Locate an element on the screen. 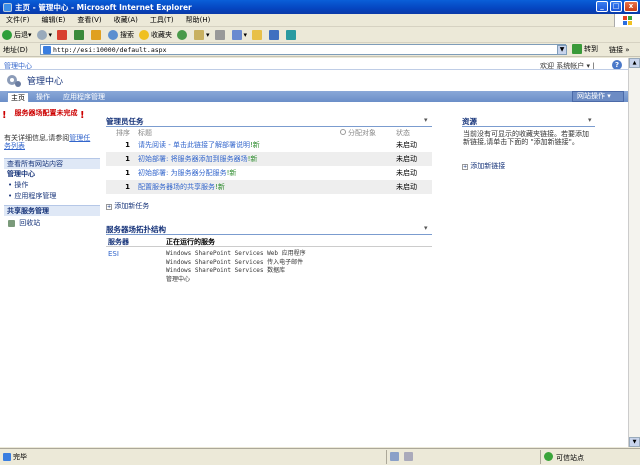 The image size is (640, 465). address-label: 地址(D) is located at coordinates (15, 49).